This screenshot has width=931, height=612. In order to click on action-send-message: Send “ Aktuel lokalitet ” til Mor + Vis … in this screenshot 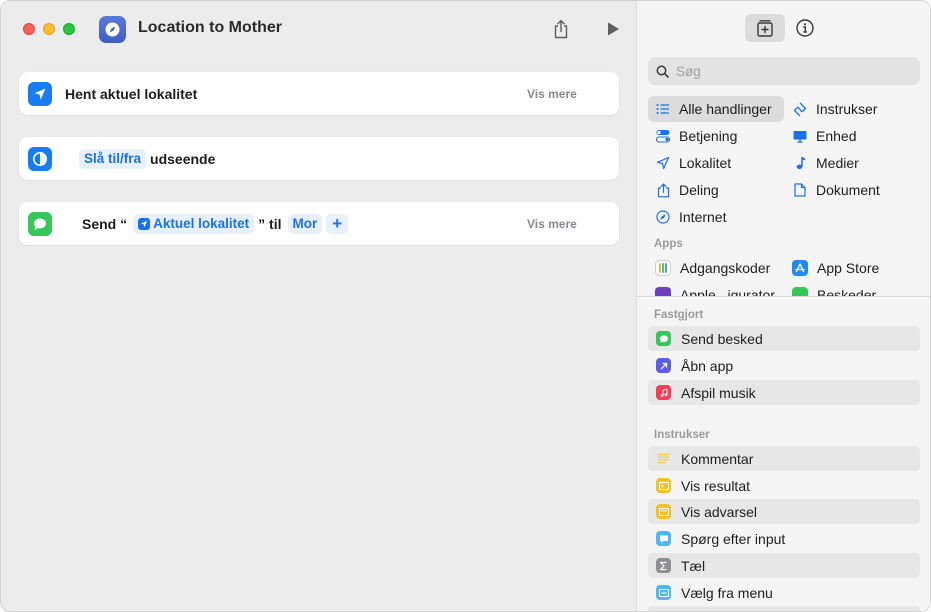, I will do `click(319, 223)`.